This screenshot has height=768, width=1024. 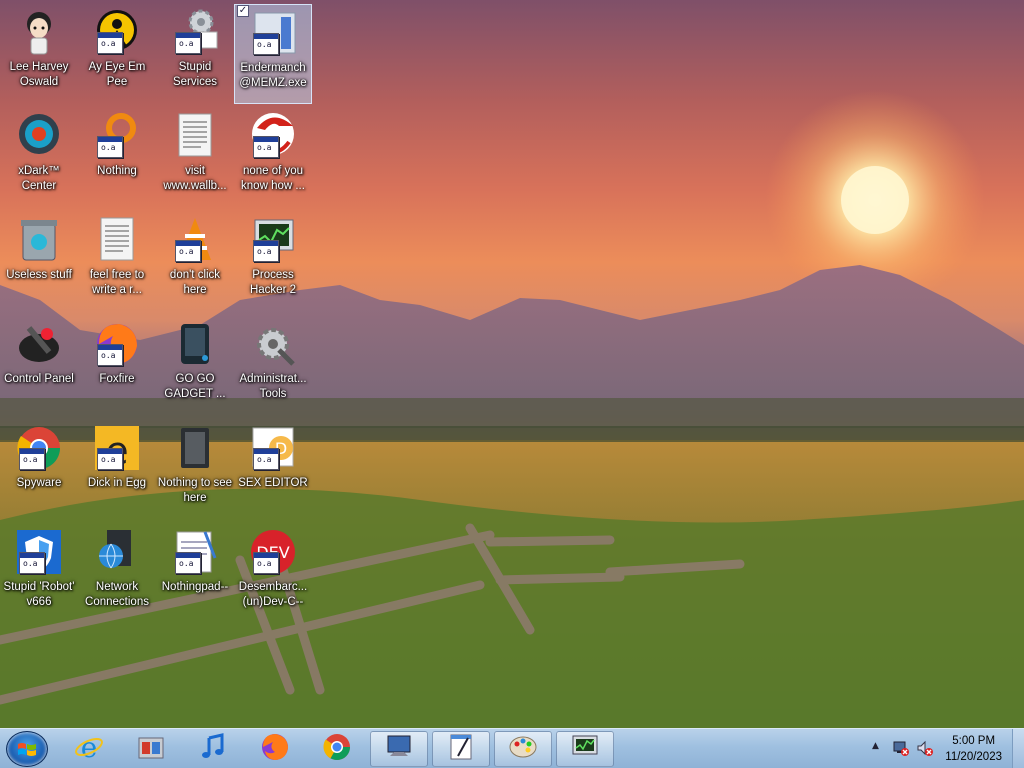 I want to click on desktop-icon: Nothing to see here, so click(x=195, y=470).